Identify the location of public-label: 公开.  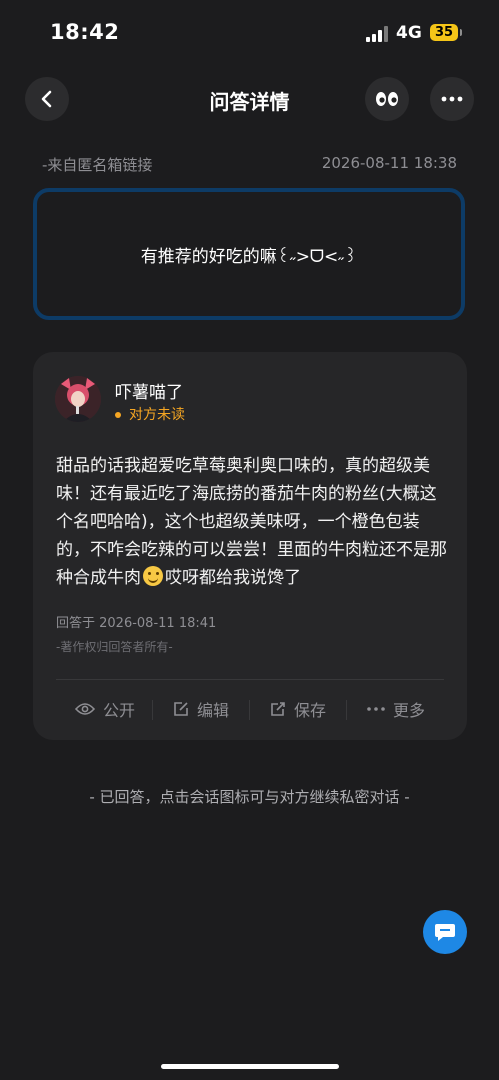
(119, 710).